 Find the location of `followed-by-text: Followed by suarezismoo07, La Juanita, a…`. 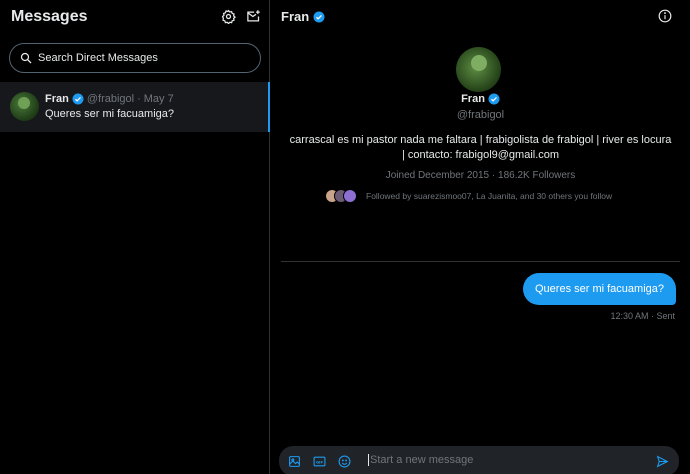

followed-by-text: Followed by suarezismoo07, La Juanita, a… is located at coordinates (489, 196).